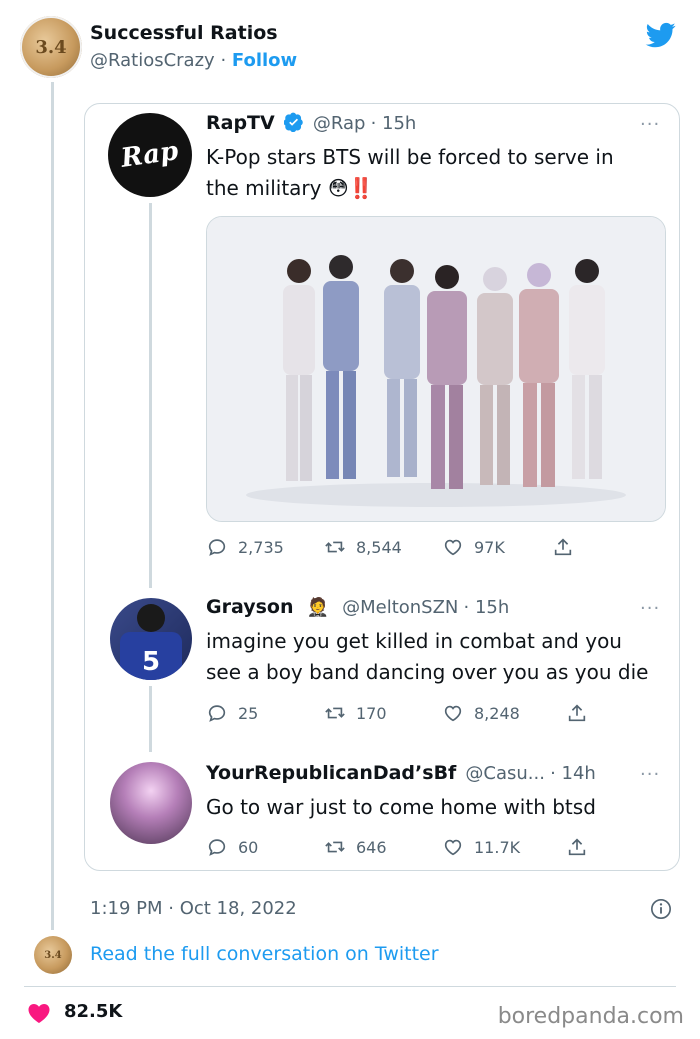 This screenshot has height=1039, width=700. I want to click on grayson-avatar: 5, so click(151, 639).